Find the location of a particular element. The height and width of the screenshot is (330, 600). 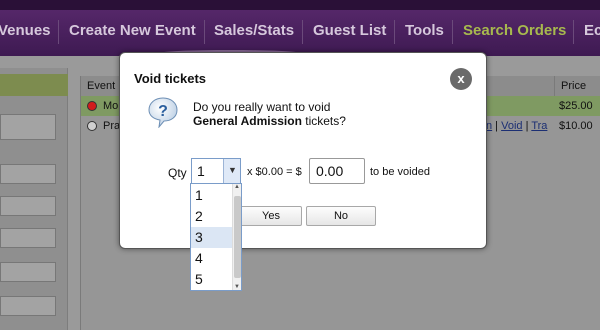

row-actions: n | Void | Tra is located at coordinates (517, 126).